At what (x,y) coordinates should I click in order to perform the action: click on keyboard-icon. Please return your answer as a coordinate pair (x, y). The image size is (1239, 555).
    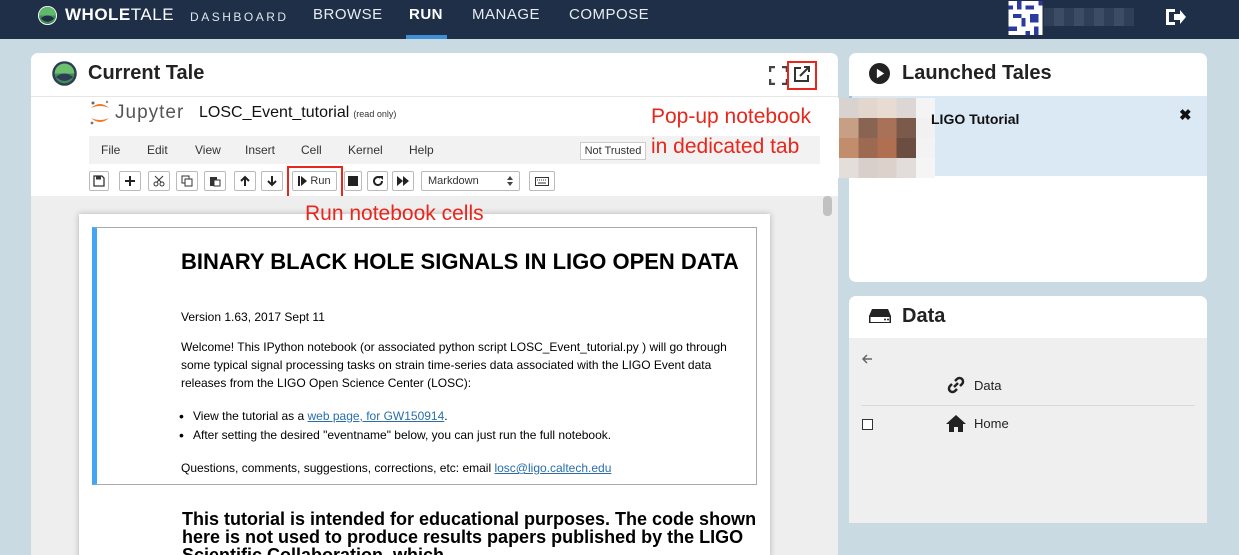
    Looking at the image, I should click on (542, 181).